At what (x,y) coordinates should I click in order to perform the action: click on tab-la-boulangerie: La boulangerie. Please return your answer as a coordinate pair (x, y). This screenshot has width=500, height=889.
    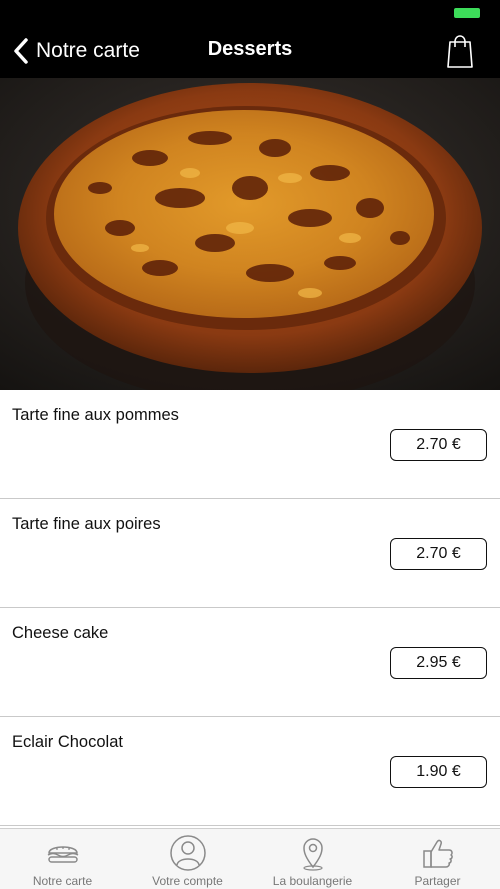
    Looking at the image, I should click on (312, 859).